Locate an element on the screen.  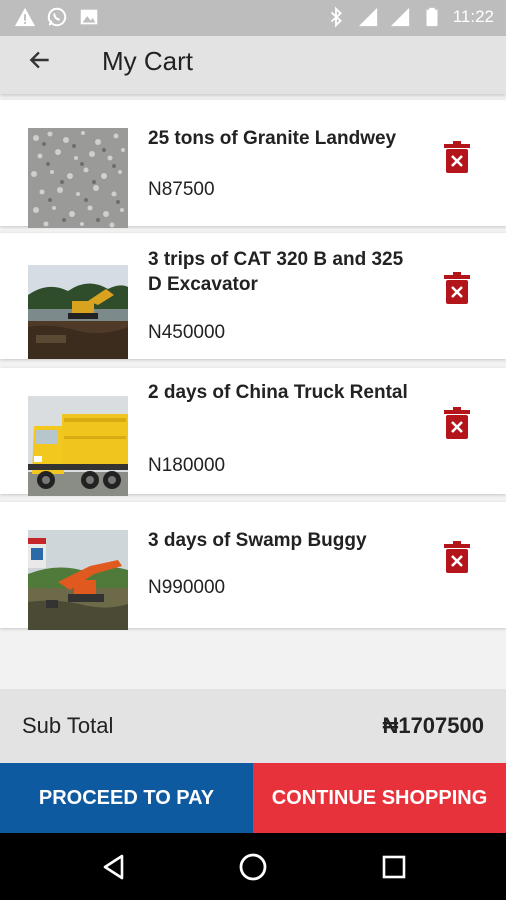
back-button is located at coordinates (40, 60).